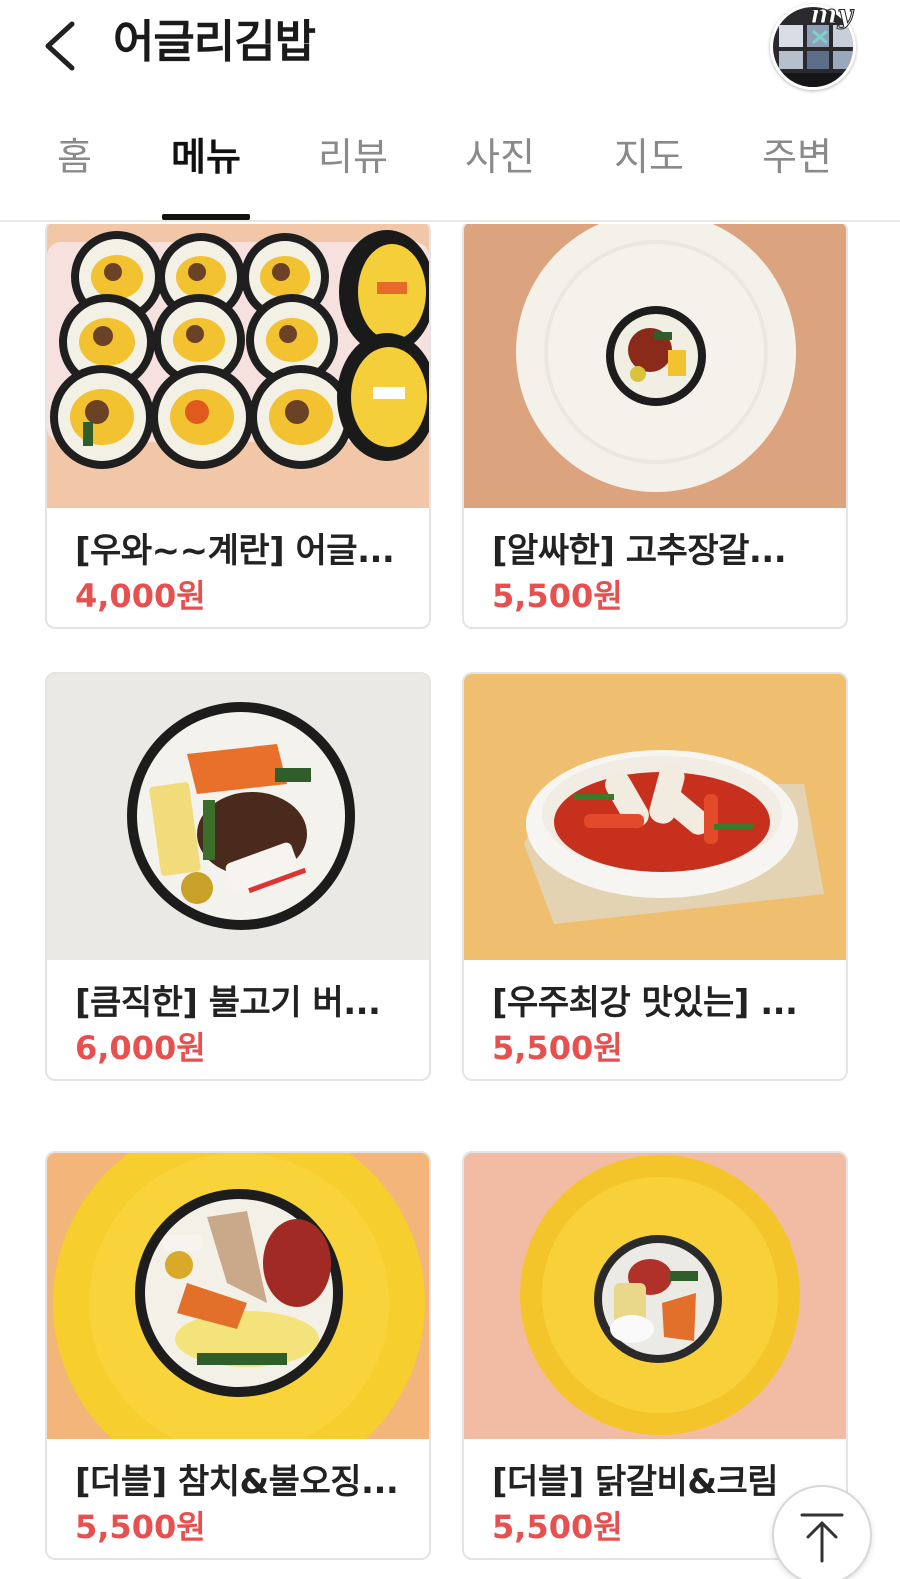  What do you see at coordinates (832, 15) in the screenshot?
I see `avatar-badge-text: my` at bounding box center [832, 15].